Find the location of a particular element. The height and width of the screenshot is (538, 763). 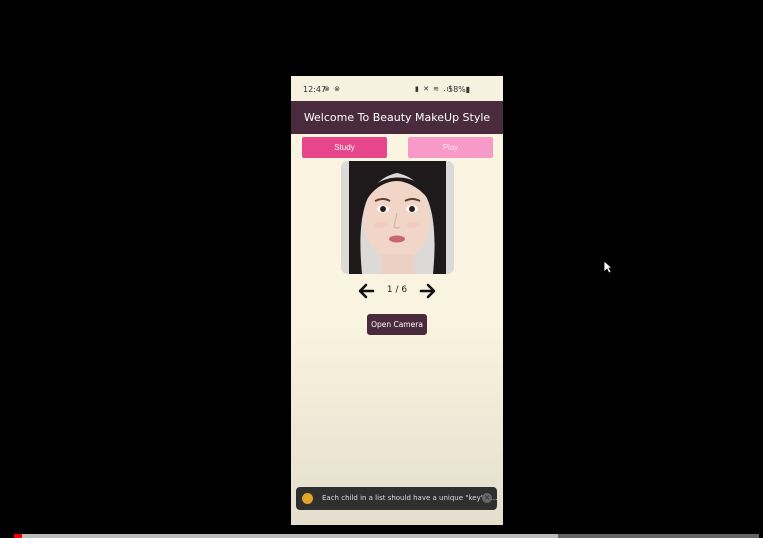

close-icon: ✕ is located at coordinates (487, 498).